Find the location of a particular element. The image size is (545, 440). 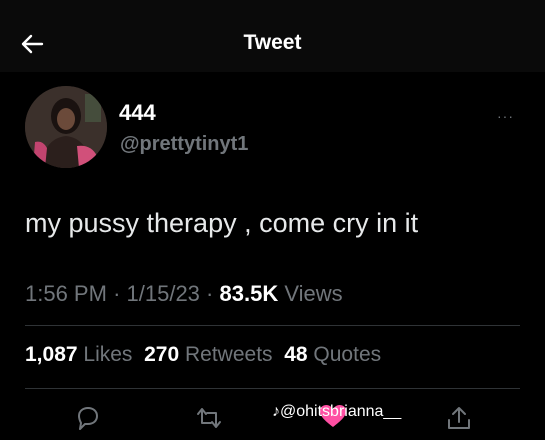

views-count: 83.5K is located at coordinates (249, 293).